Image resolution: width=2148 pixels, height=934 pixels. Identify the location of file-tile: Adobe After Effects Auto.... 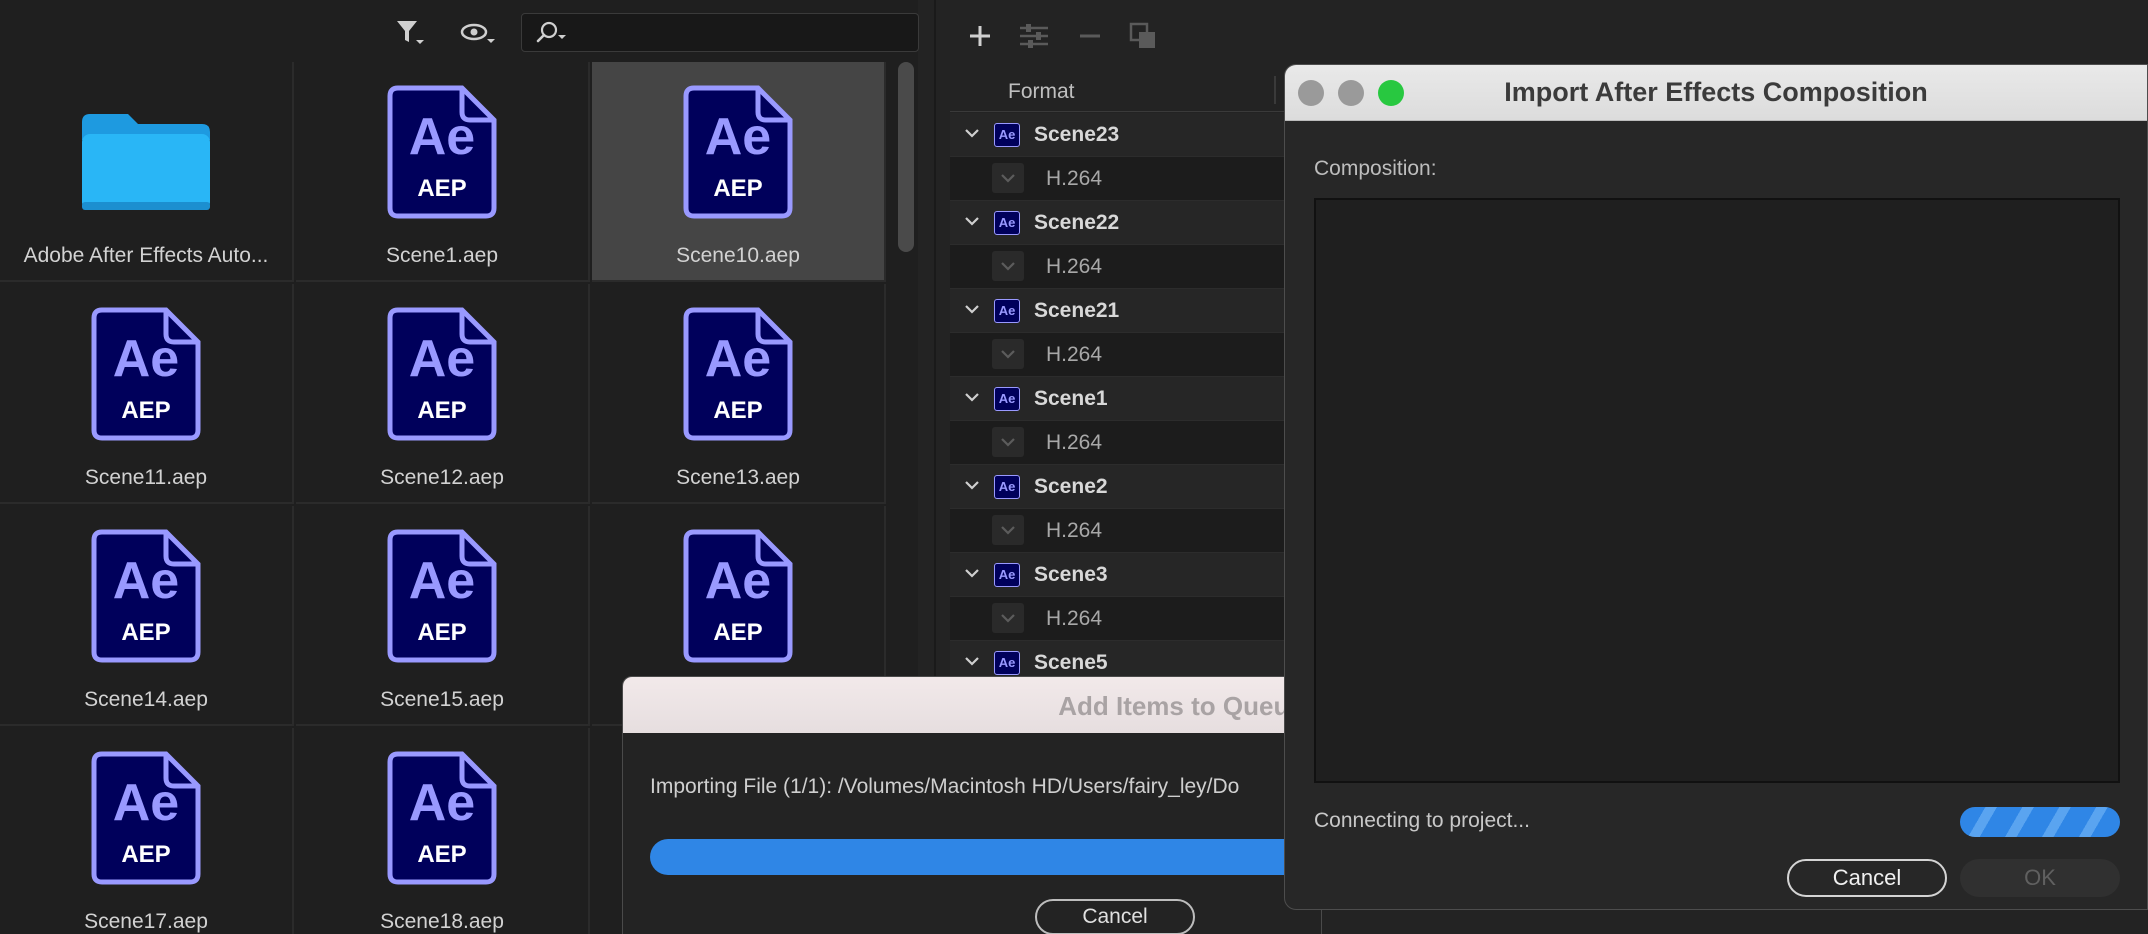
(147, 172).